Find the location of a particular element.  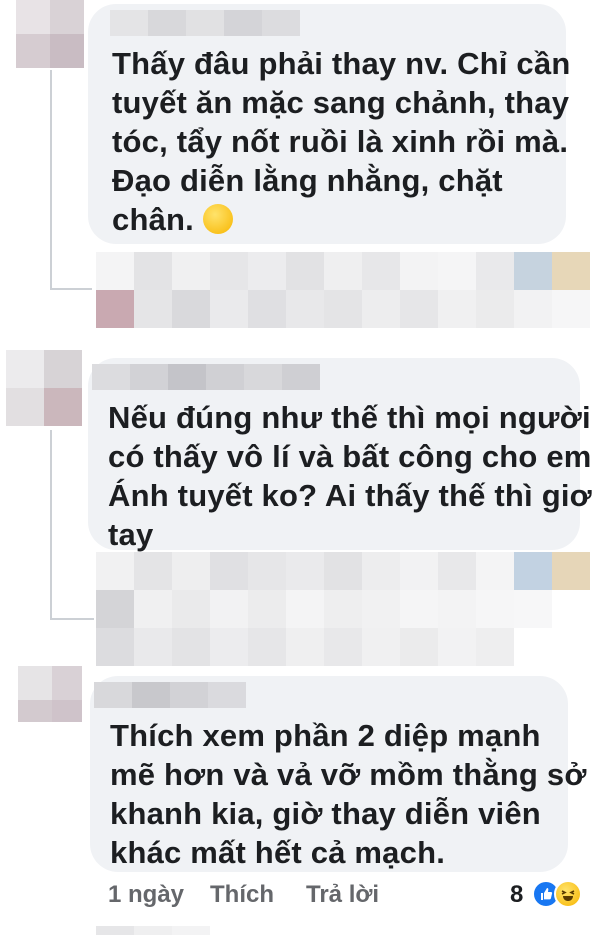

haha-icon is located at coordinates (568, 894).